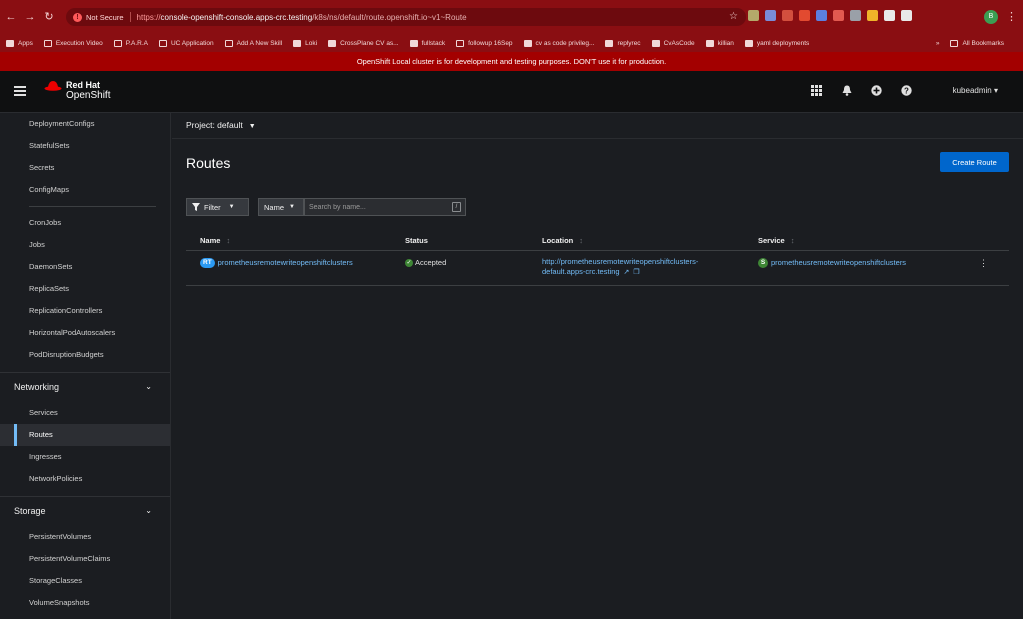 The height and width of the screenshot is (619, 1023). I want to click on check-circle-icon: ✓, so click(409, 263).